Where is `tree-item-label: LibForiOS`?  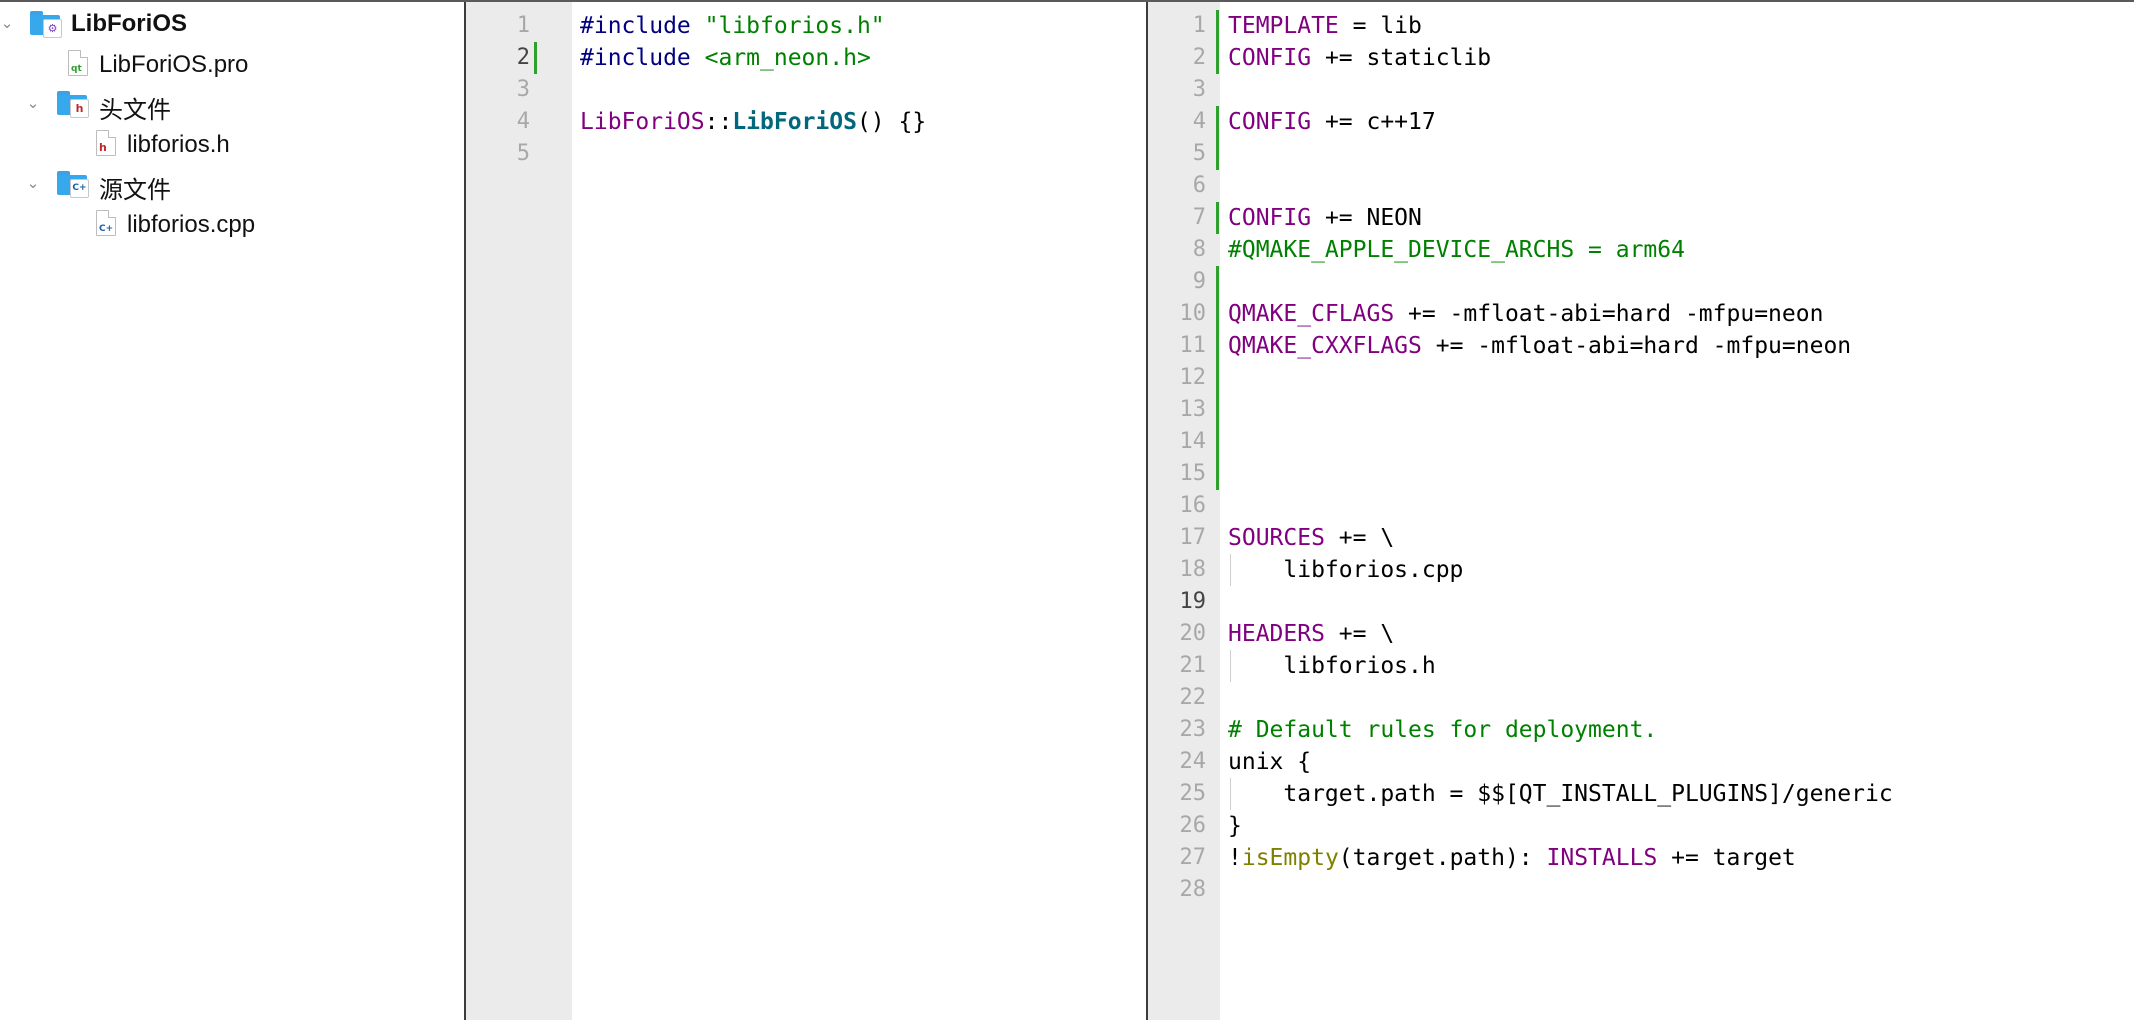
tree-item-label: LibForiOS is located at coordinates (129, 23).